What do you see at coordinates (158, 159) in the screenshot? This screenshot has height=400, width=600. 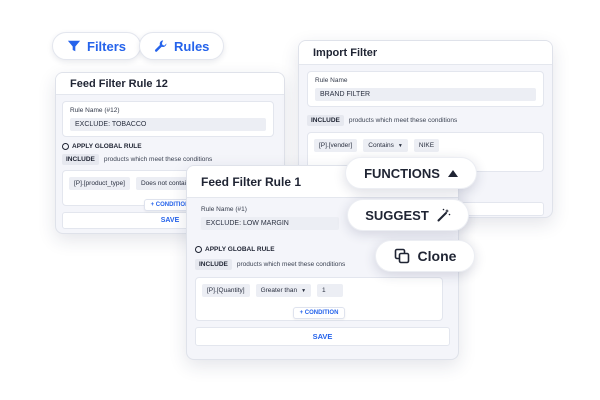 I see `rule-12-include-text: products which meet these conditions` at bounding box center [158, 159].